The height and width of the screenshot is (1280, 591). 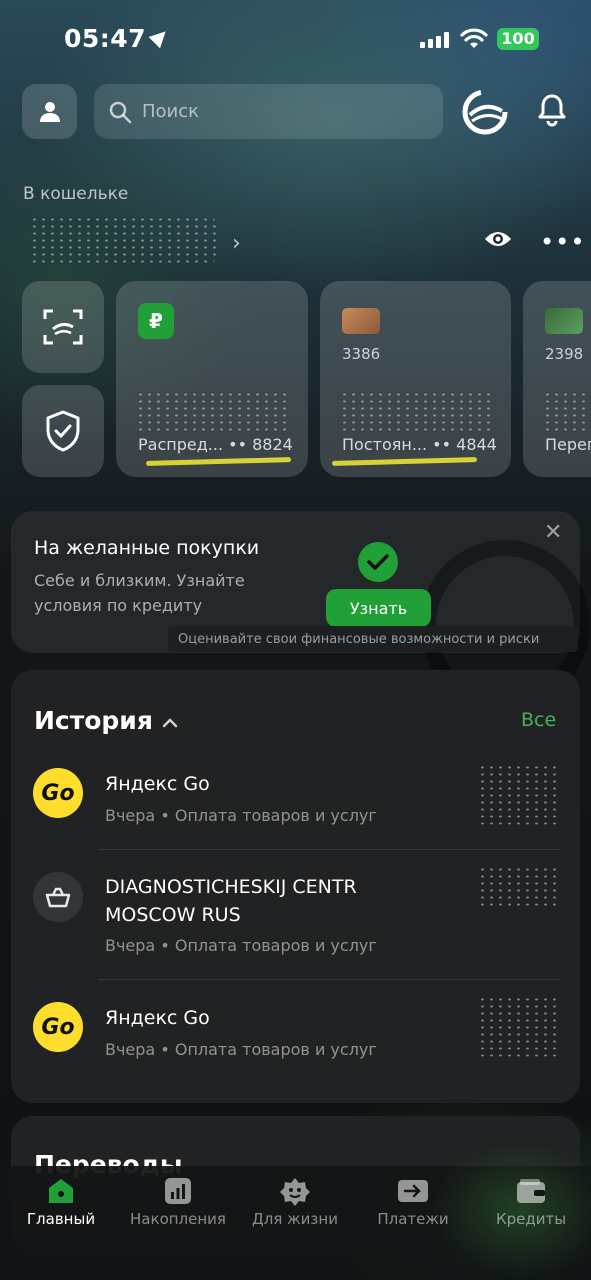 I want to click on shield-icon, so click(x=63, y=431).